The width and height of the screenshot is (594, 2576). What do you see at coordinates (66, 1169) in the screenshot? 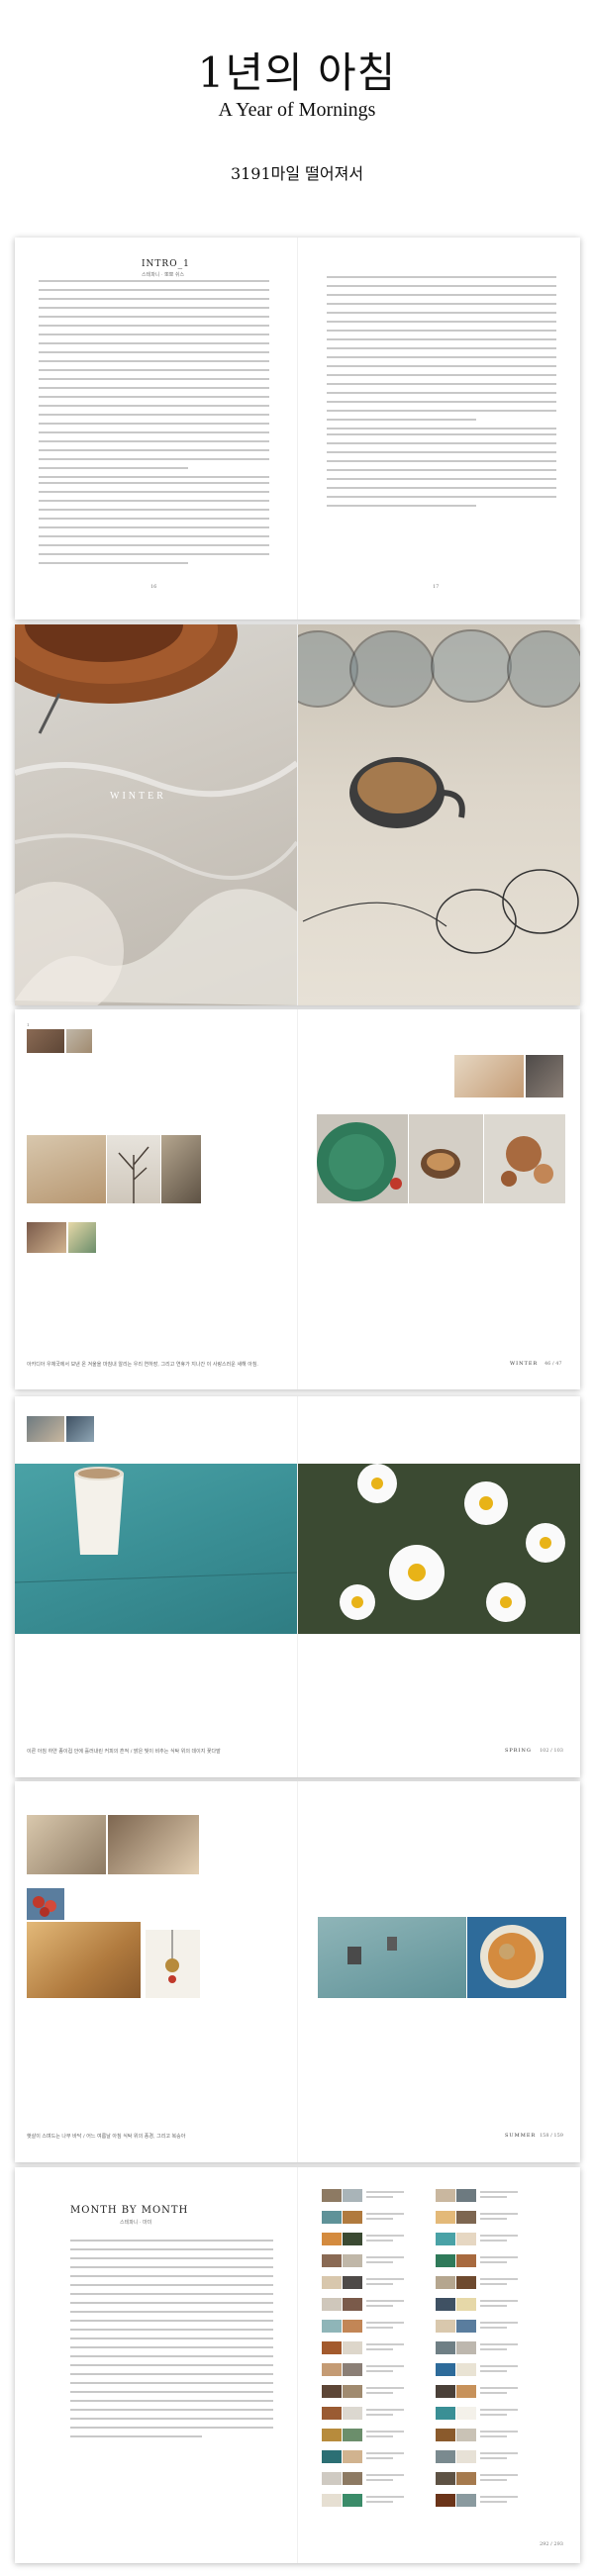
I see `photo-wood-table` at bounding box center [66, 1169].